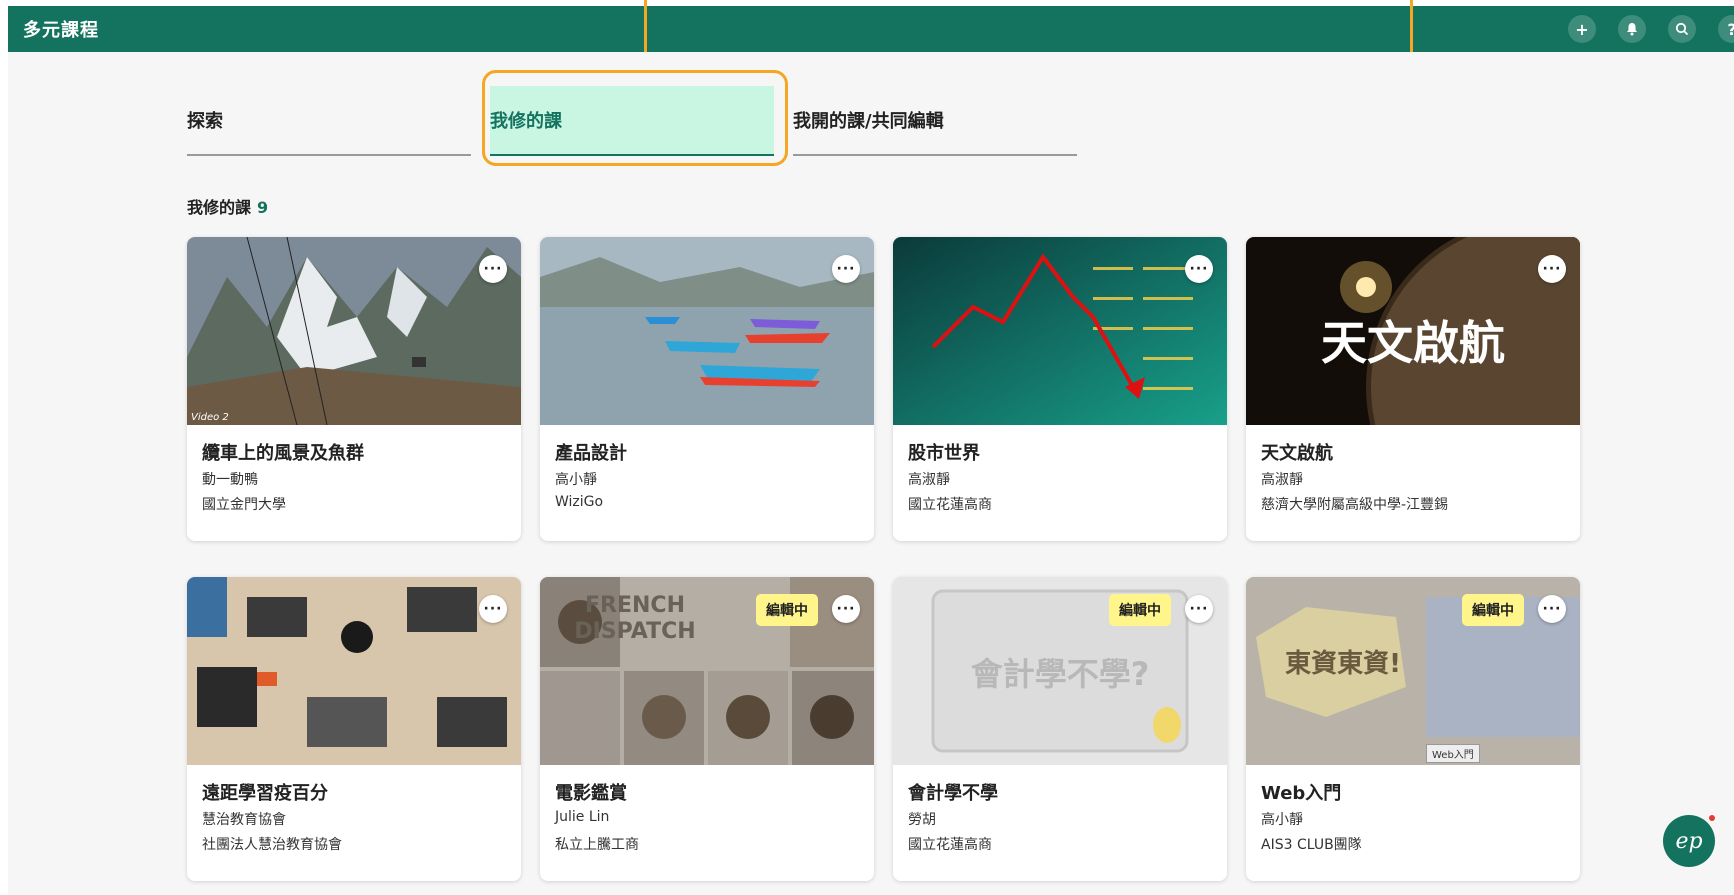  Describe the element at coordinates (1689, 841) in the screenshot. I see `assistant-fab: ep` at that location.